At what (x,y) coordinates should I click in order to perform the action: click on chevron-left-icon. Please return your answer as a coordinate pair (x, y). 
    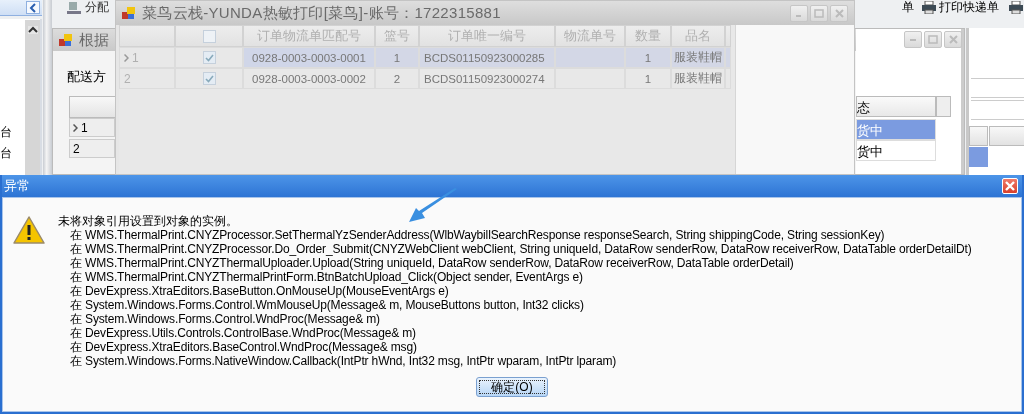
    Looking at the image, I should click on (33, 7).